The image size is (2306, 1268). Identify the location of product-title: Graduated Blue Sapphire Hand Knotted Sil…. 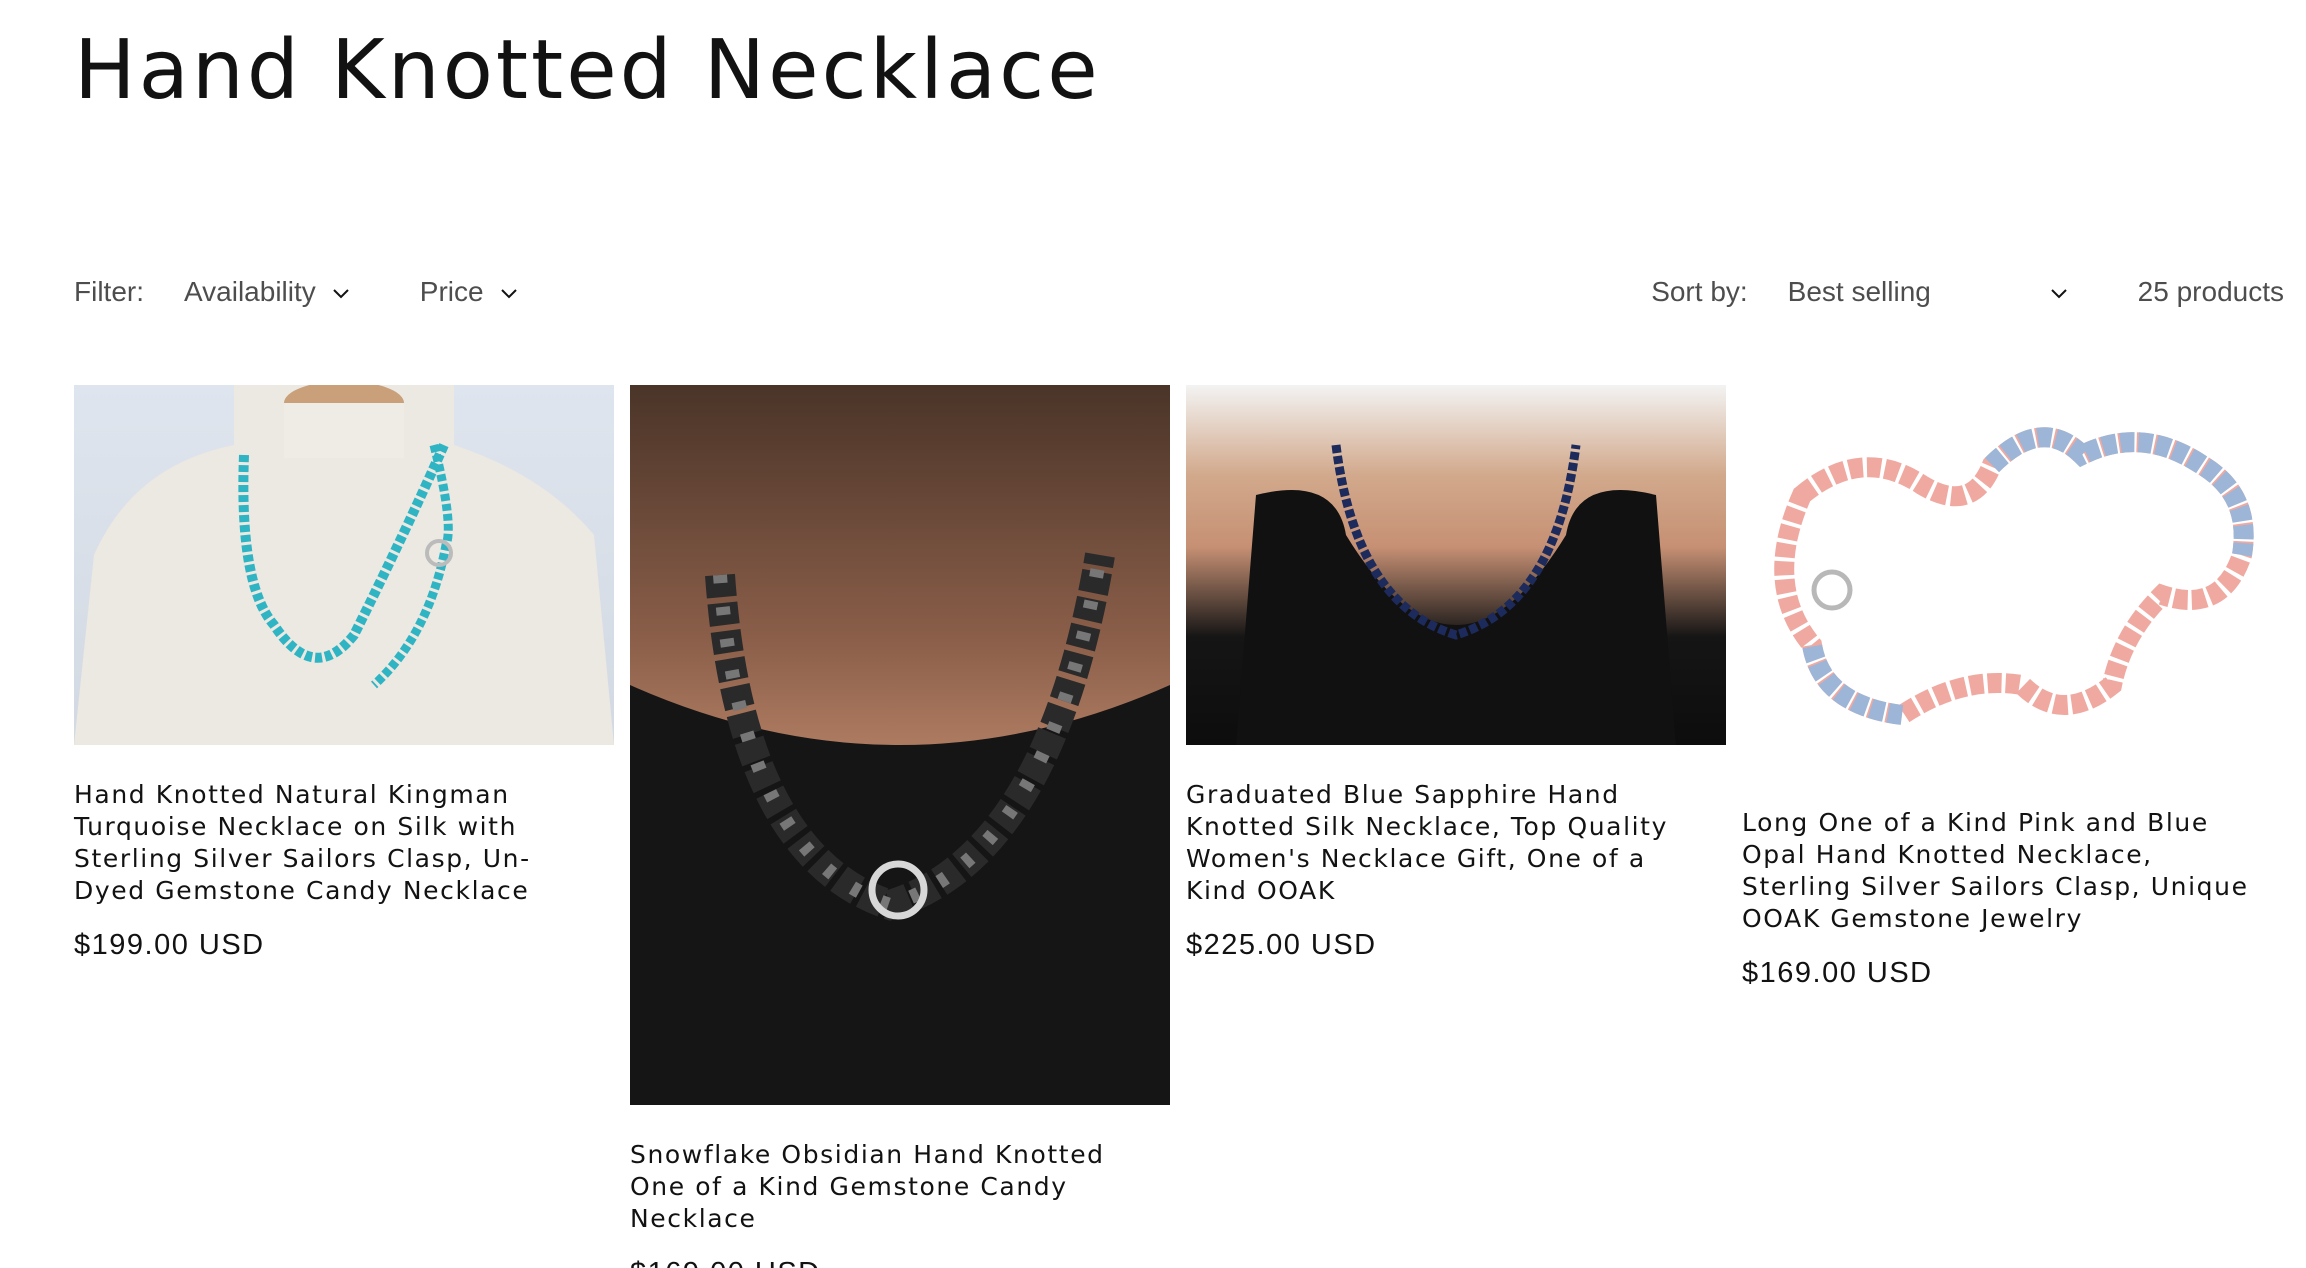
(1448, 843).